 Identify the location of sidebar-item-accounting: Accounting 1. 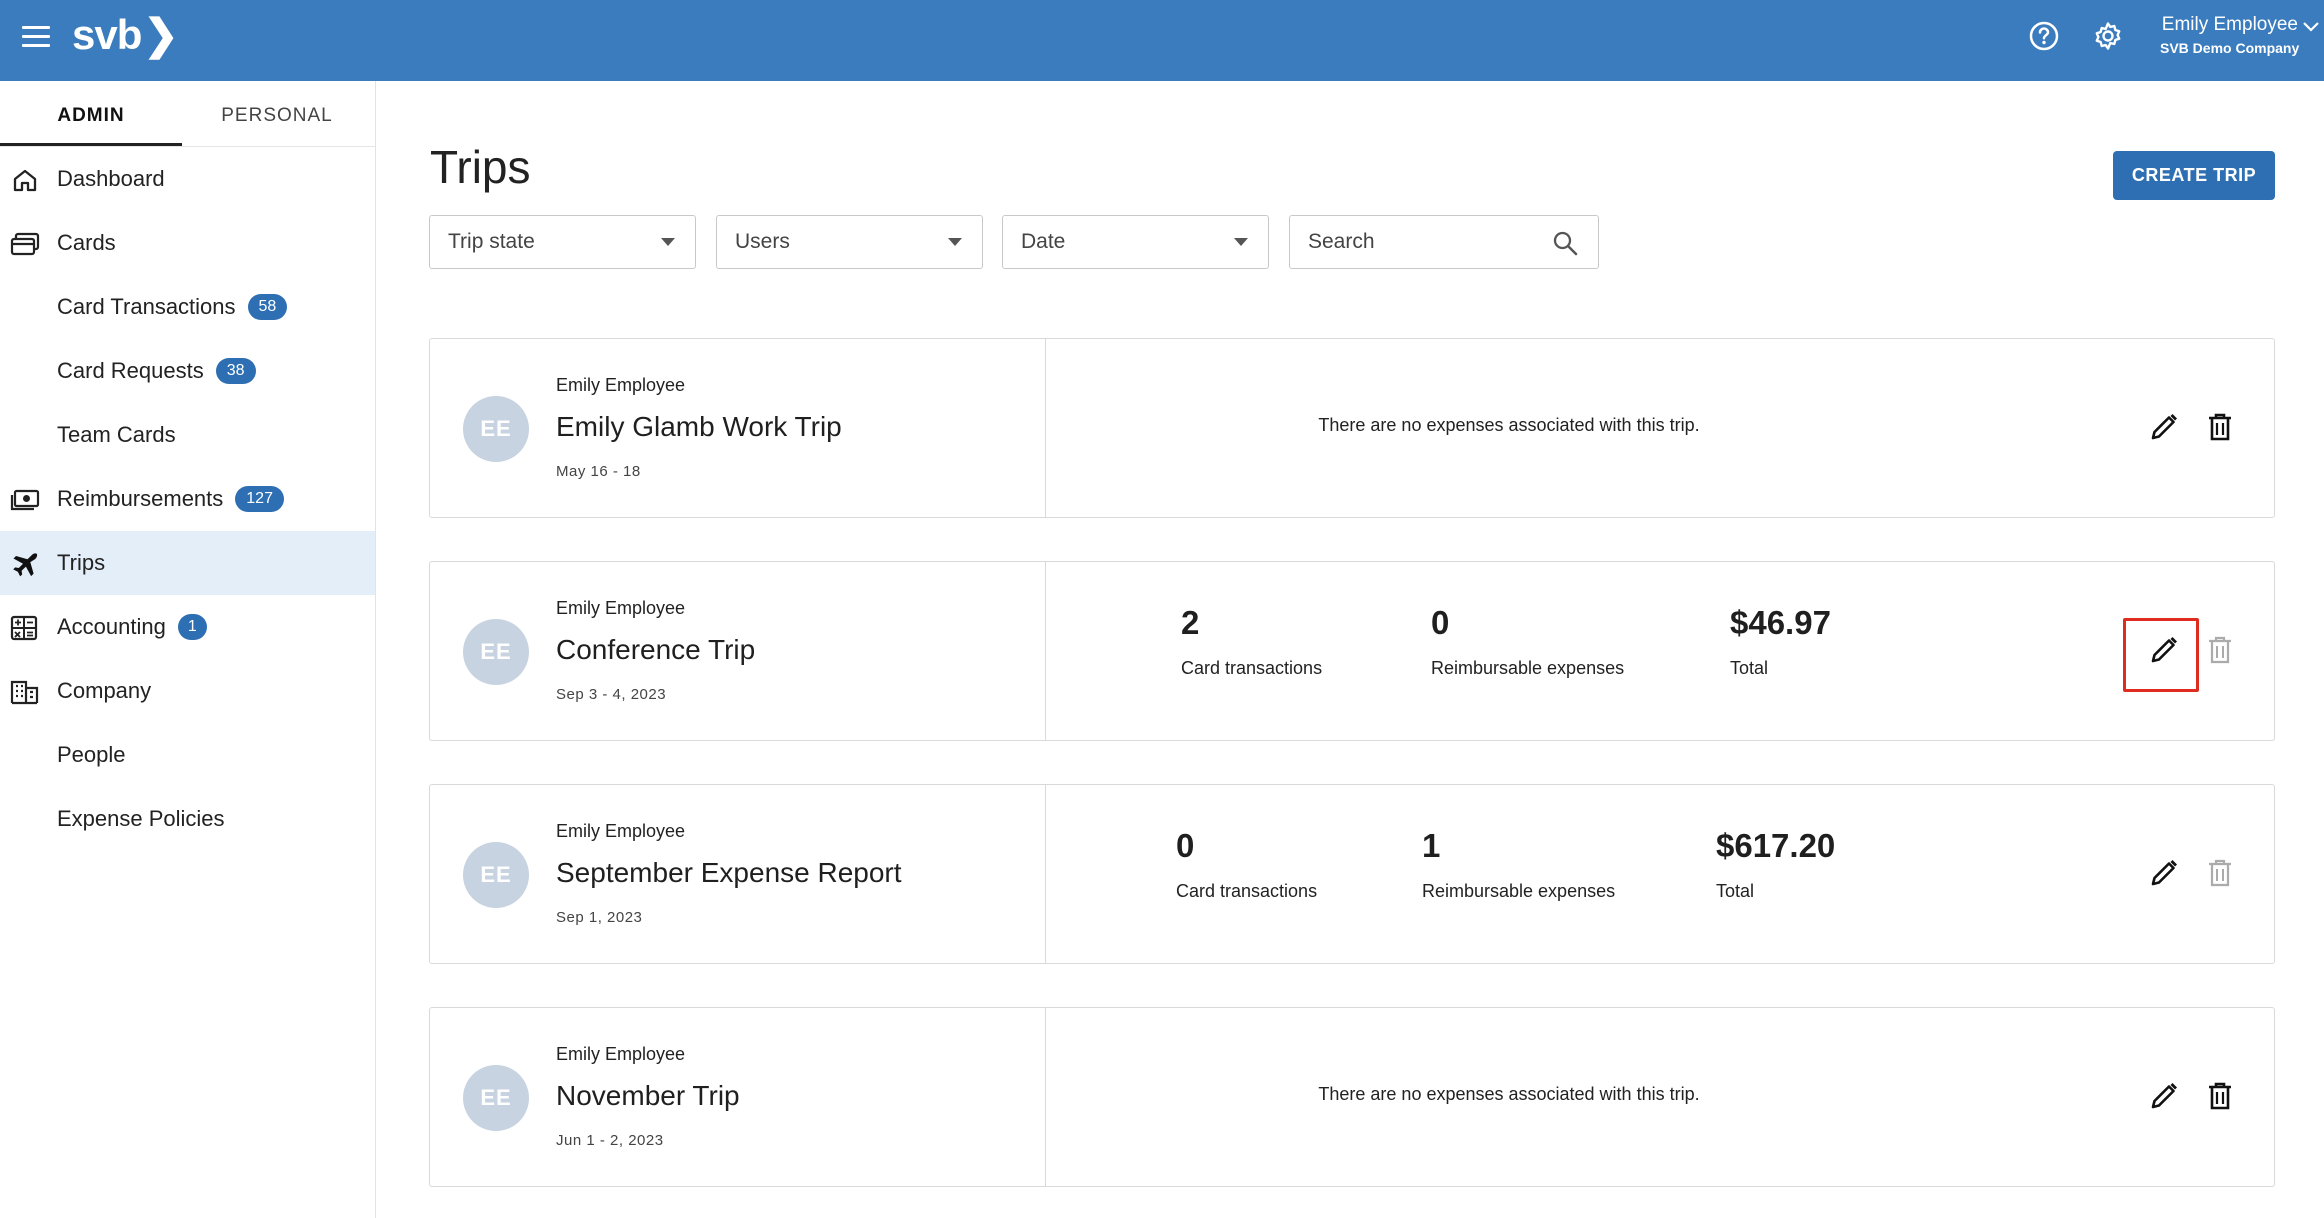
(187, 627).